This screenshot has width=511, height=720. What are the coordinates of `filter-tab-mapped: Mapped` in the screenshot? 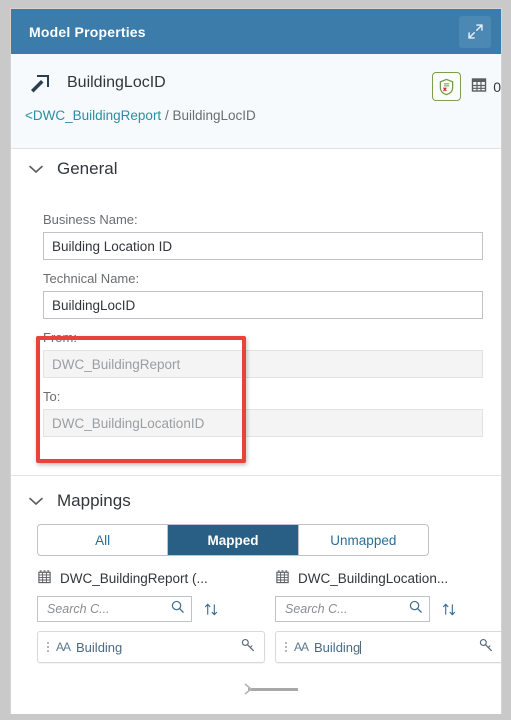 It's located at (233, 540).